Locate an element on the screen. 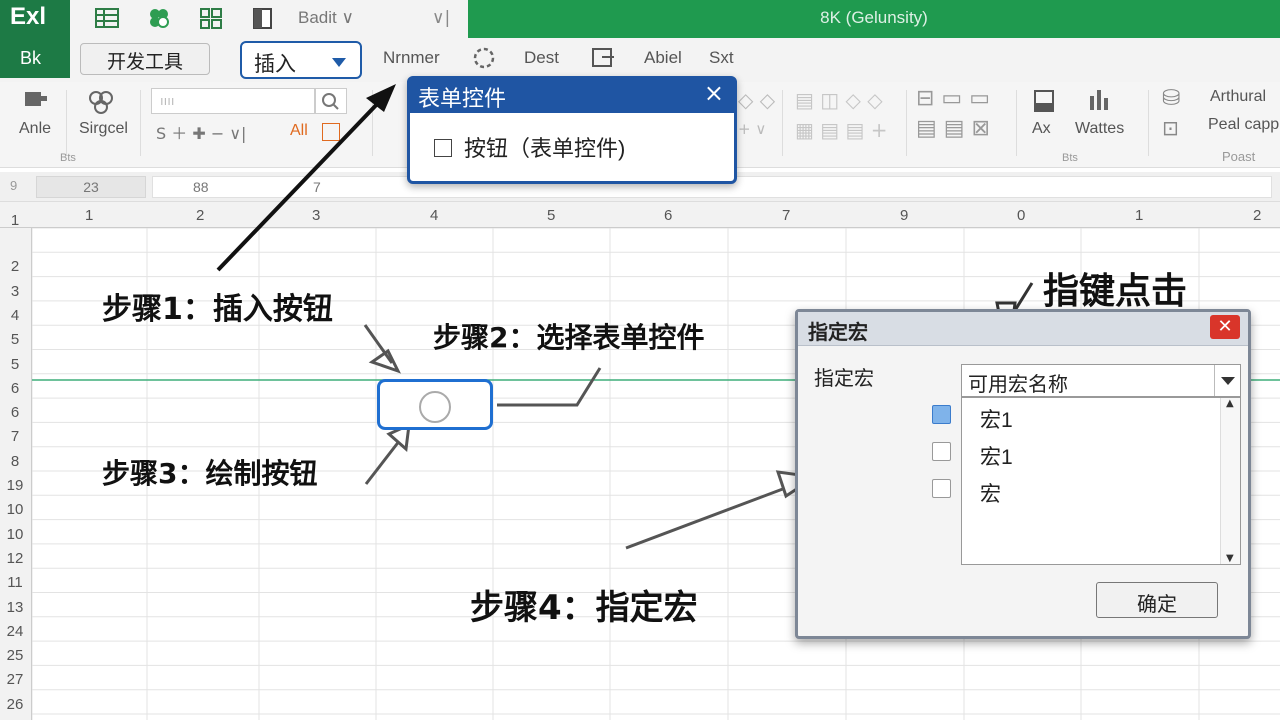 The height and width of the screenshot is (720, 1280). plus-icon: + ∨ is located at coordinates (752, 129).